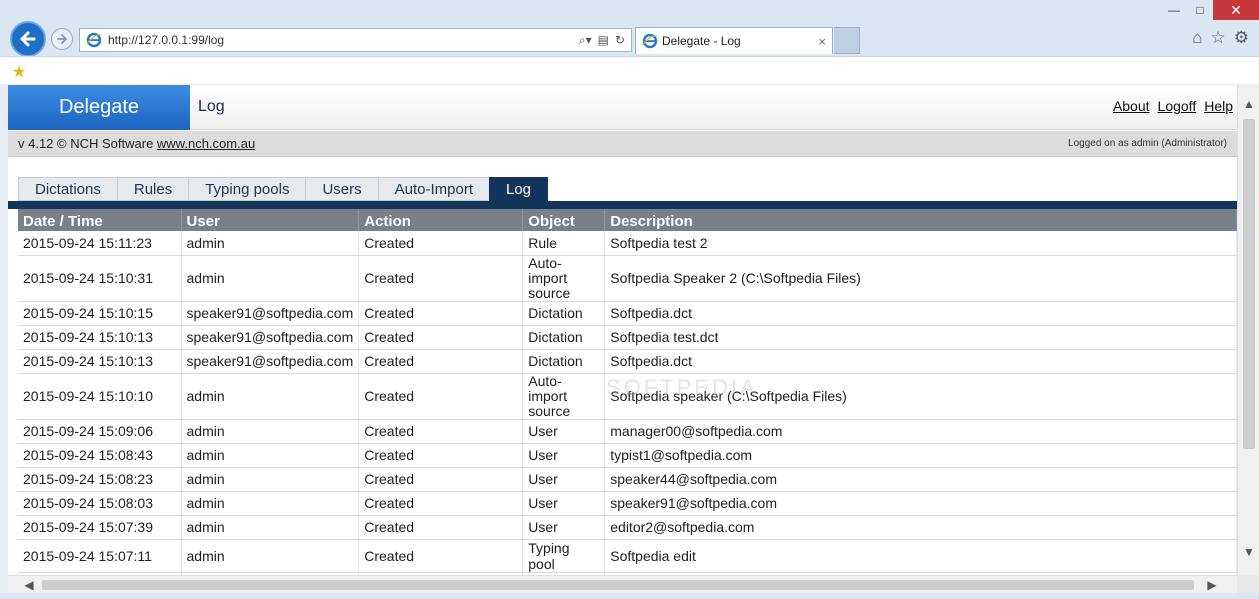 Image resolution: width=1259 pixels, height=599 pixels. What do you see at coordinates (920, 431) in the screenshot?
I see `table-cell: manager00@softpedia.com` at bounding box center [920, 431].